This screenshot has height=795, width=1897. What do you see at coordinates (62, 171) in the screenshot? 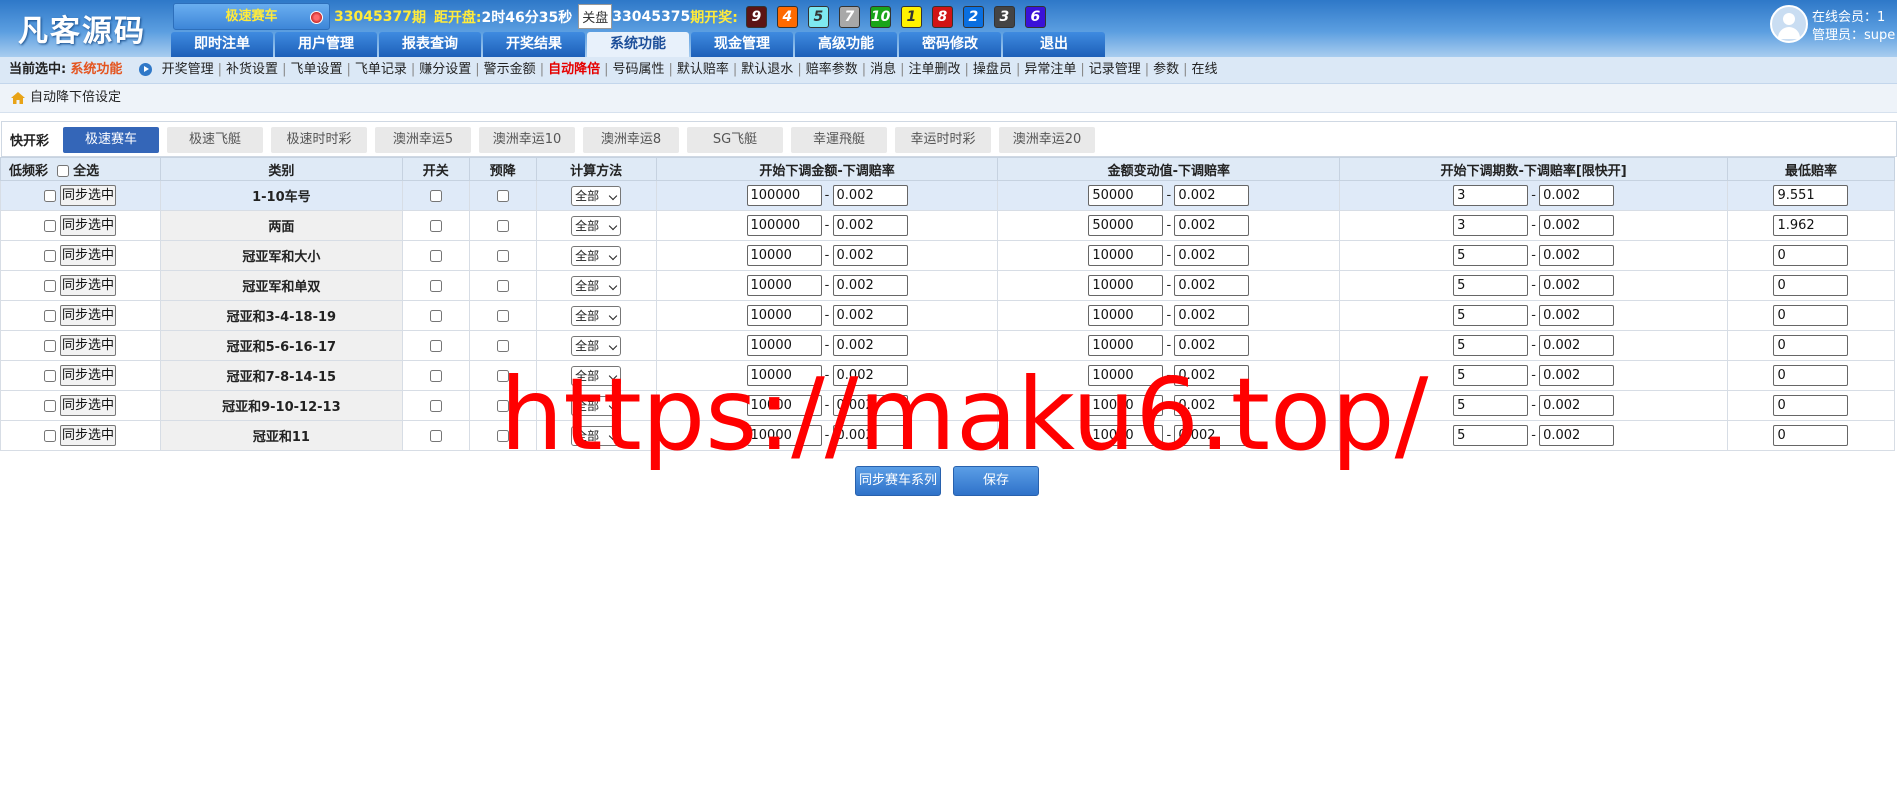
I see `select-all-checkbox` at bounding box center [62, 171].